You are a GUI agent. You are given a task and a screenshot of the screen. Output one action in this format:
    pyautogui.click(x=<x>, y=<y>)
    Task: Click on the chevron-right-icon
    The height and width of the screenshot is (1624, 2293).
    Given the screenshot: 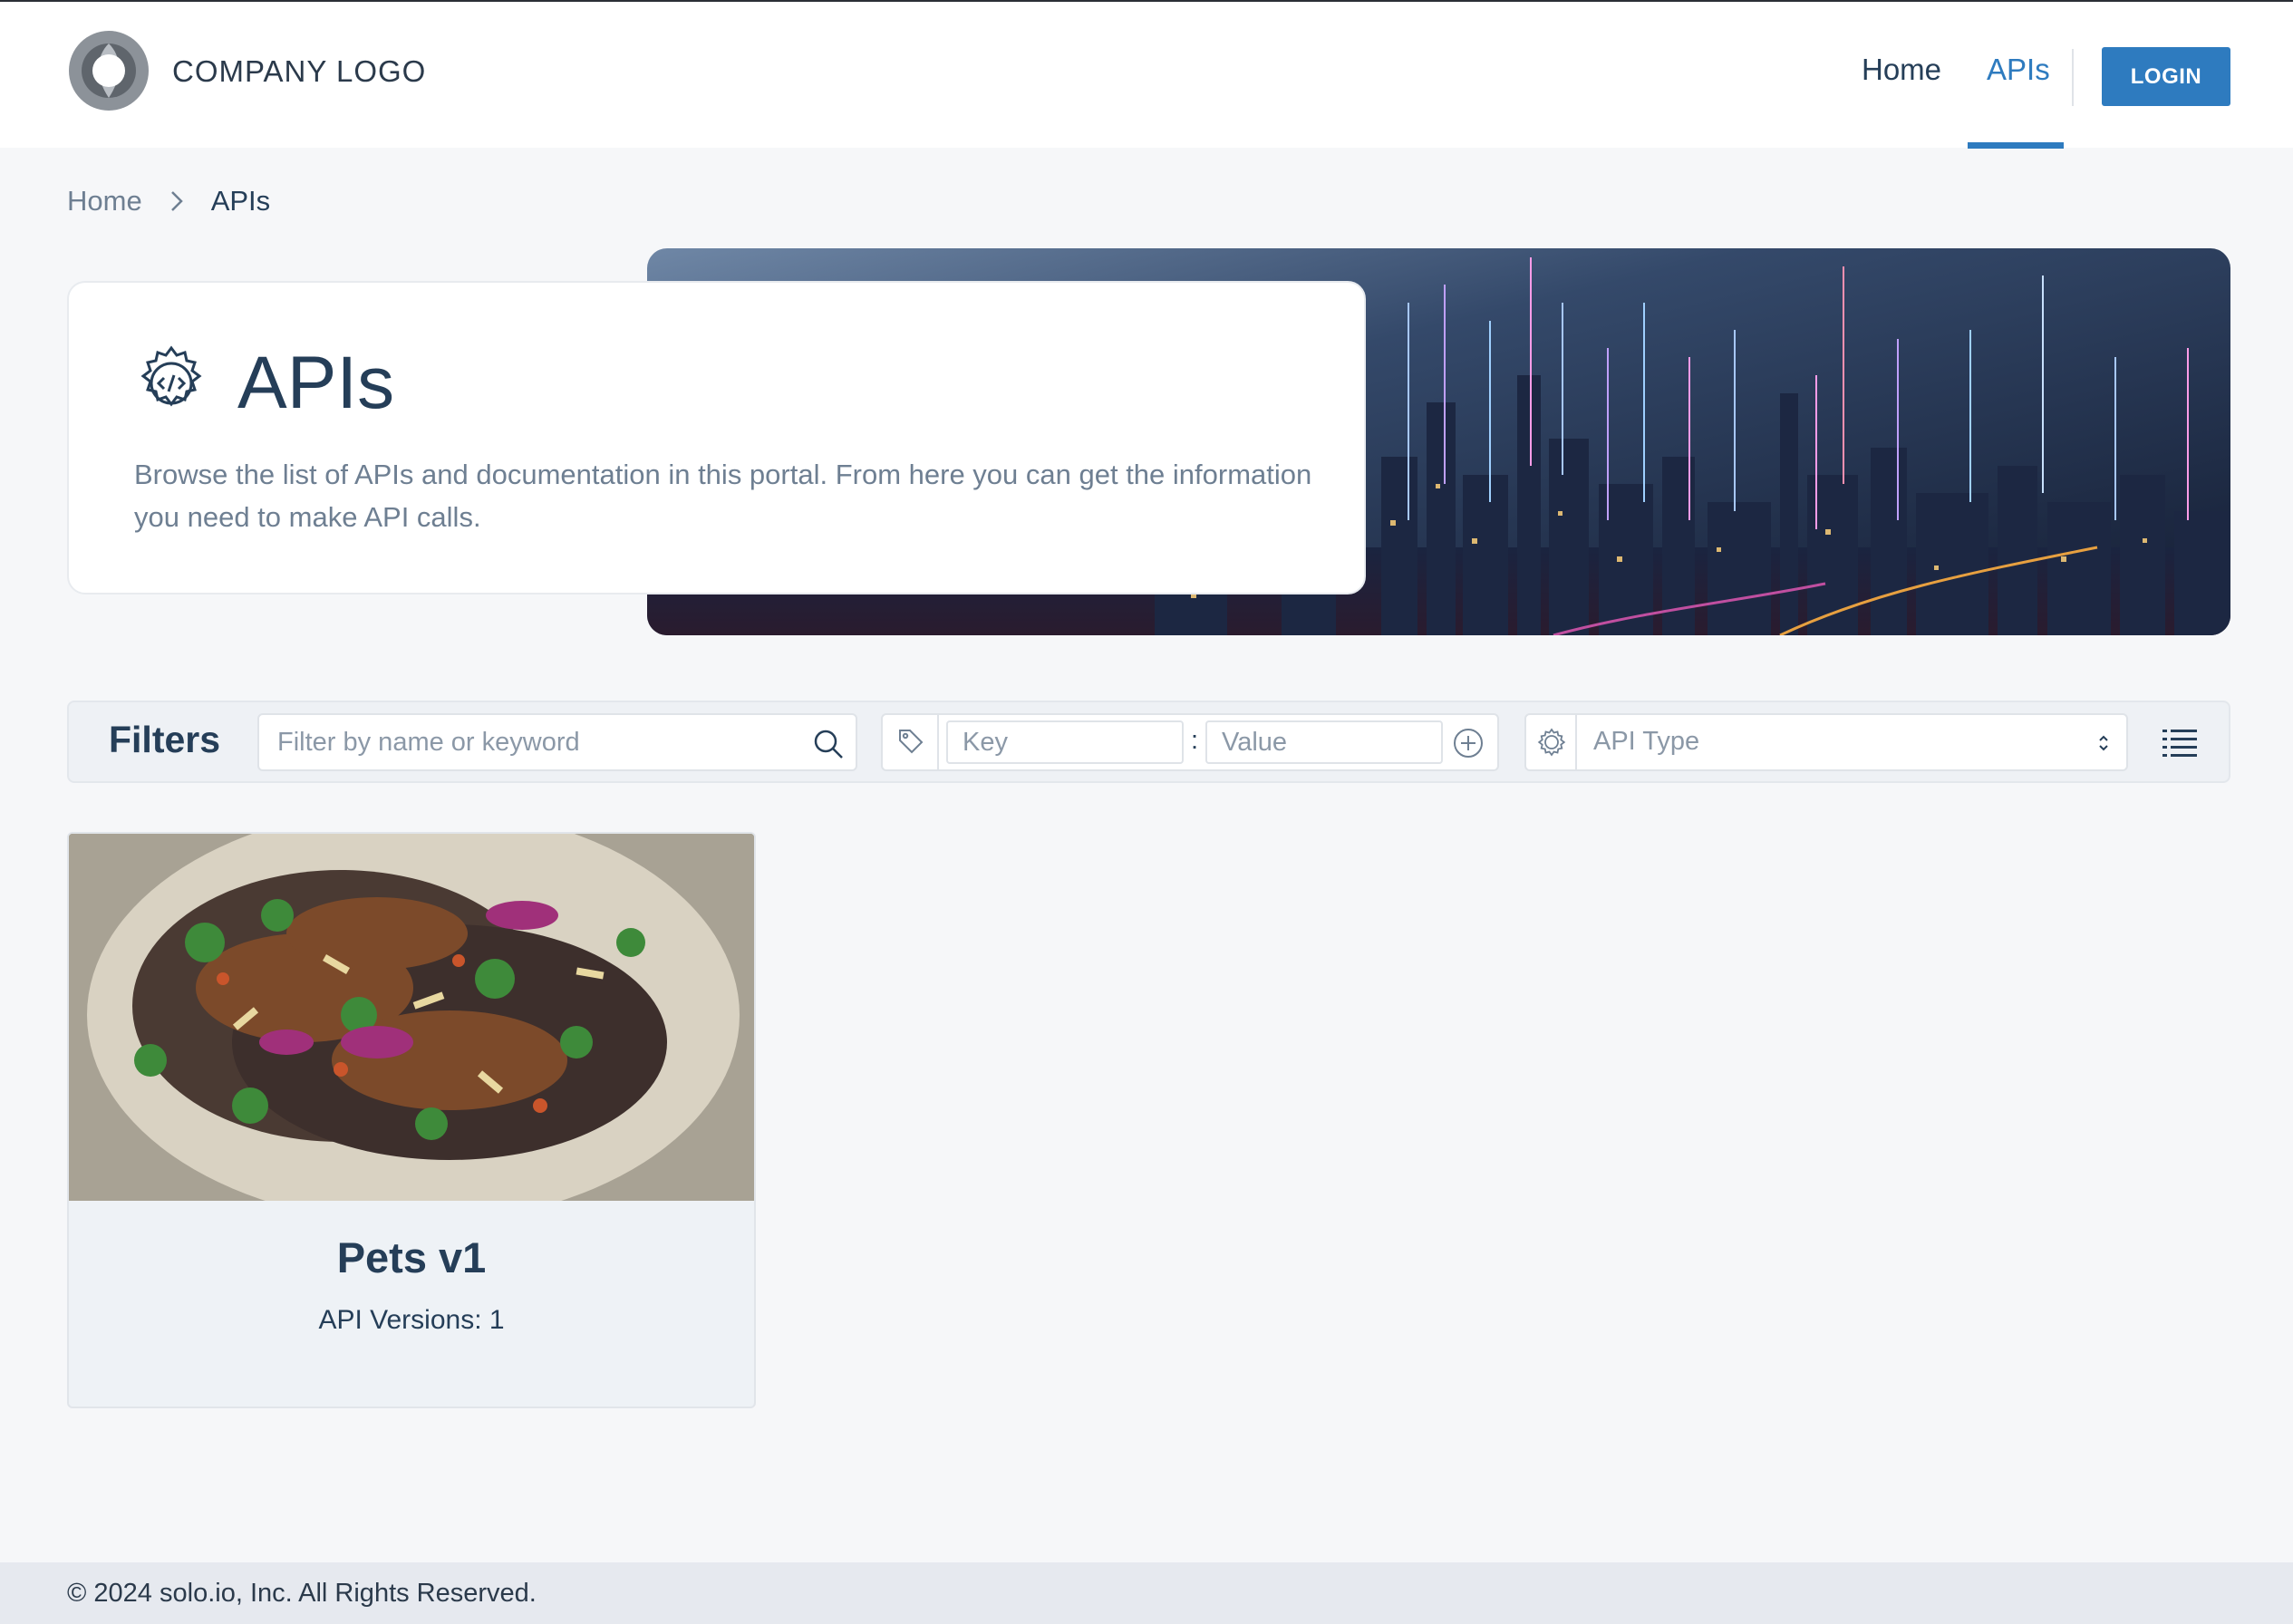 What is the action you would take?
    pyautogui.click(x=176, y=201)
    